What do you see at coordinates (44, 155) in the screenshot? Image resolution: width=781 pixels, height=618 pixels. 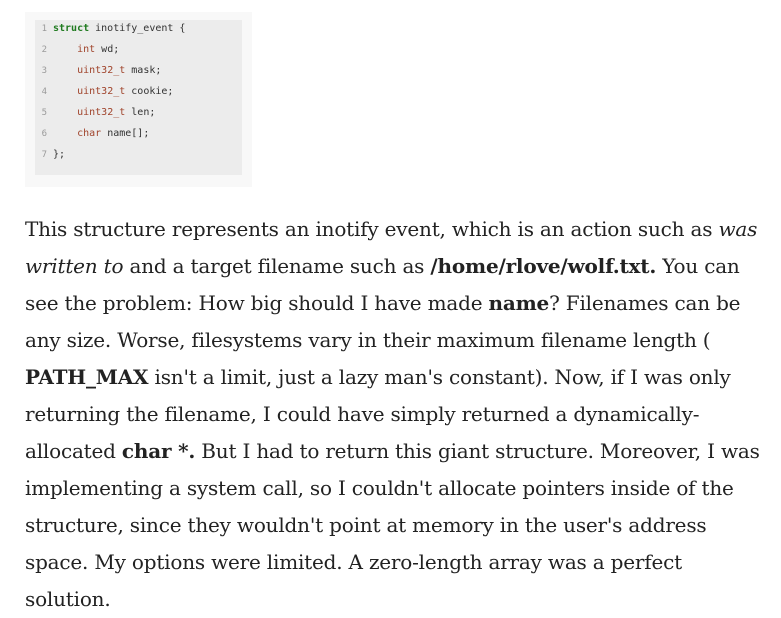 I see `line-number: 7` at bounding box center [44, 155].